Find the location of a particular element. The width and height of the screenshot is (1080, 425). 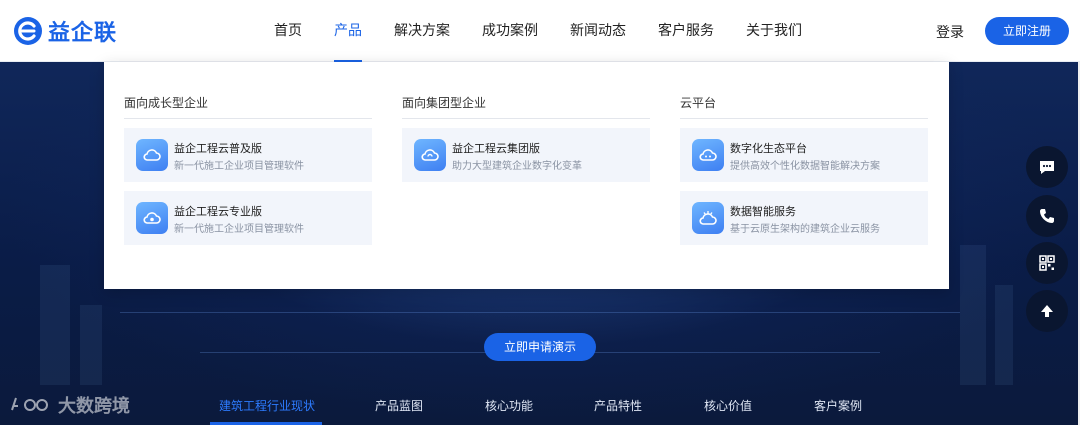

brand-logo-icon is located at coordinates (28, 31).